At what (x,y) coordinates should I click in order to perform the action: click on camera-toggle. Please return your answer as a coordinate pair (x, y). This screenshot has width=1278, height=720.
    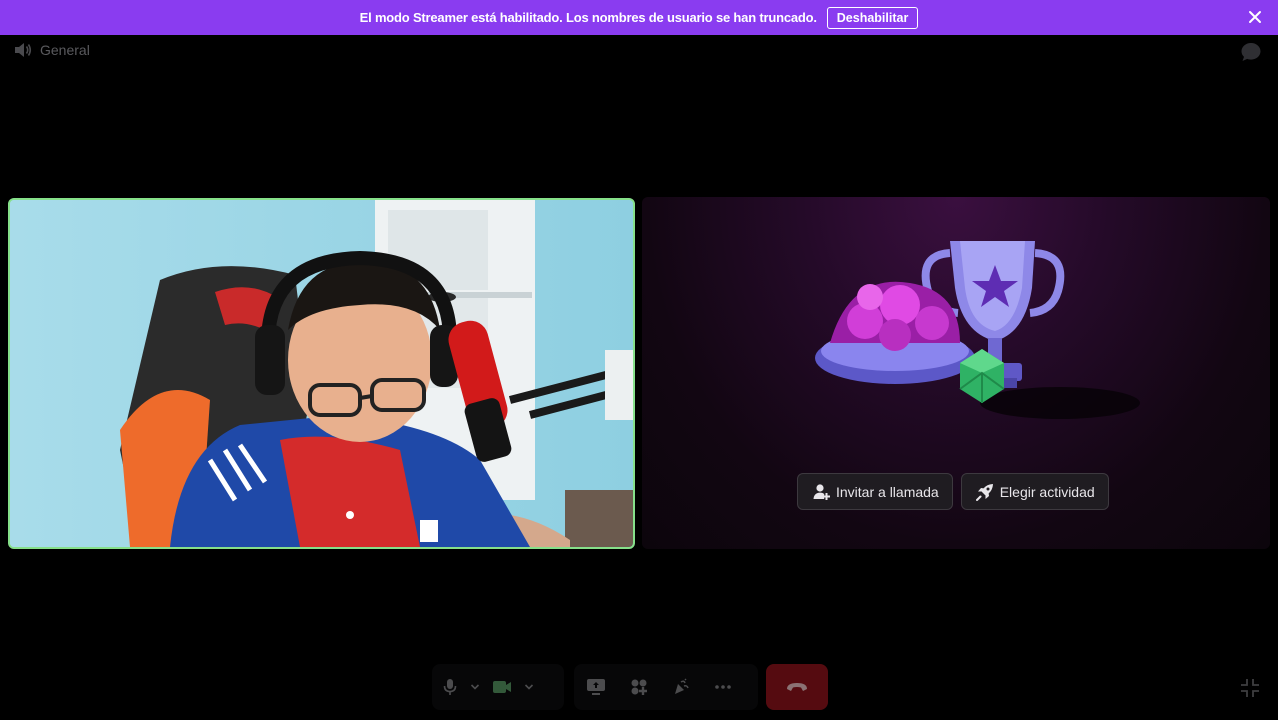
    Looking at the image, I should click on (502, 687).